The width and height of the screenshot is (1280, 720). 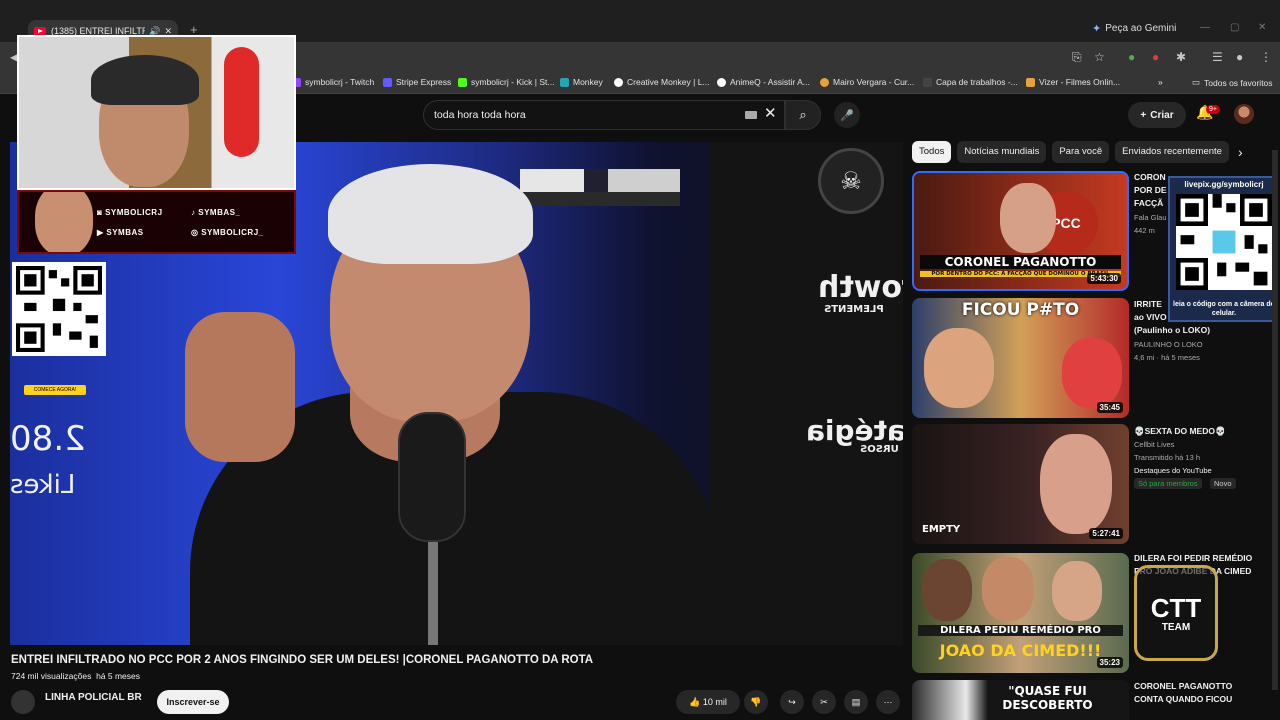 What do you see at coordinates (241, 102) in the screenshot?
I see `streamer-microphone` at bounding box center [241, 102].